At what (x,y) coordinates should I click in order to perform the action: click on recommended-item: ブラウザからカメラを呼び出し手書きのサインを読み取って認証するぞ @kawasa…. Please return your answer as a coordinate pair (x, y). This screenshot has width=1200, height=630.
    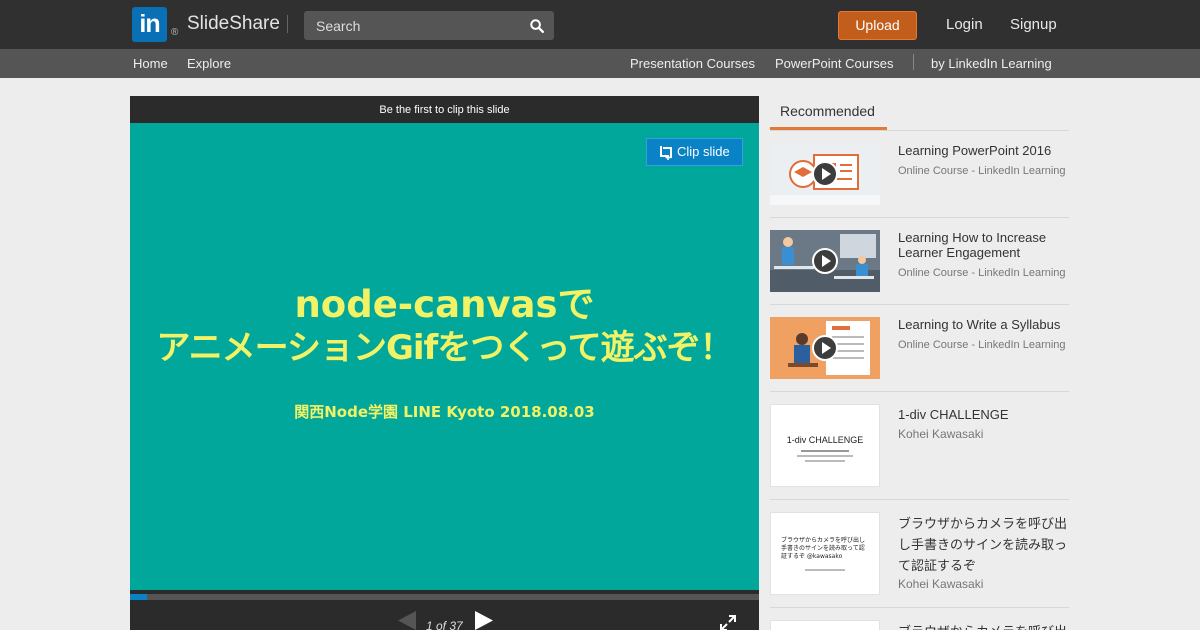
    Looking at the image, I should click on (919, 554).